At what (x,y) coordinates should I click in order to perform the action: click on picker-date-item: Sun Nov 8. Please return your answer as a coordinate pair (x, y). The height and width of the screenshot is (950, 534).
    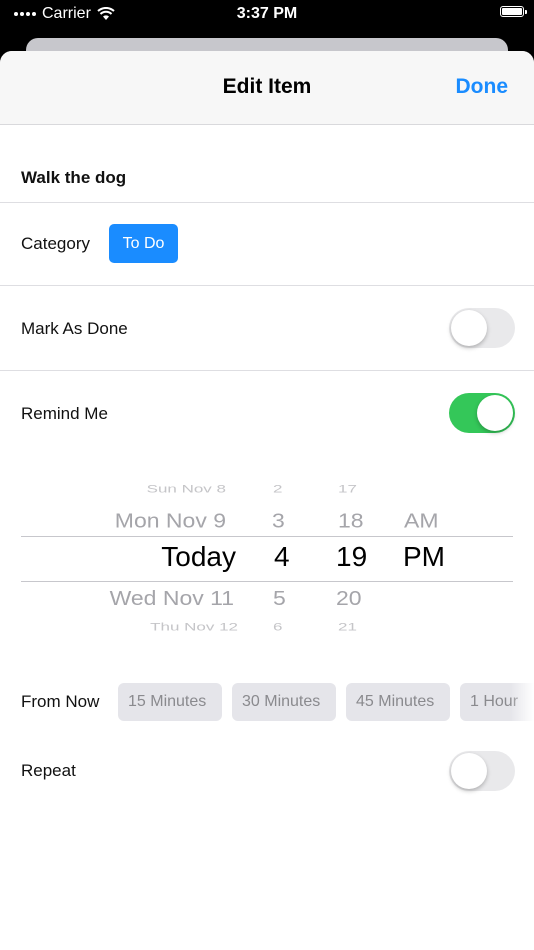
    Looking at the image, I should click on (136, 489).